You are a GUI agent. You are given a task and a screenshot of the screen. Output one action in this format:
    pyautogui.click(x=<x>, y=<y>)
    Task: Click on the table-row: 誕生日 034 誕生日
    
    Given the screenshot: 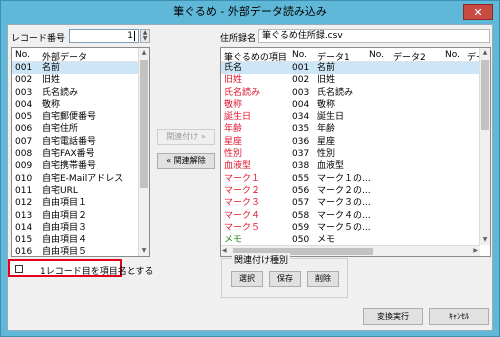 What is the action you would take?
    pyautogui.click(x=355, y=117)
    